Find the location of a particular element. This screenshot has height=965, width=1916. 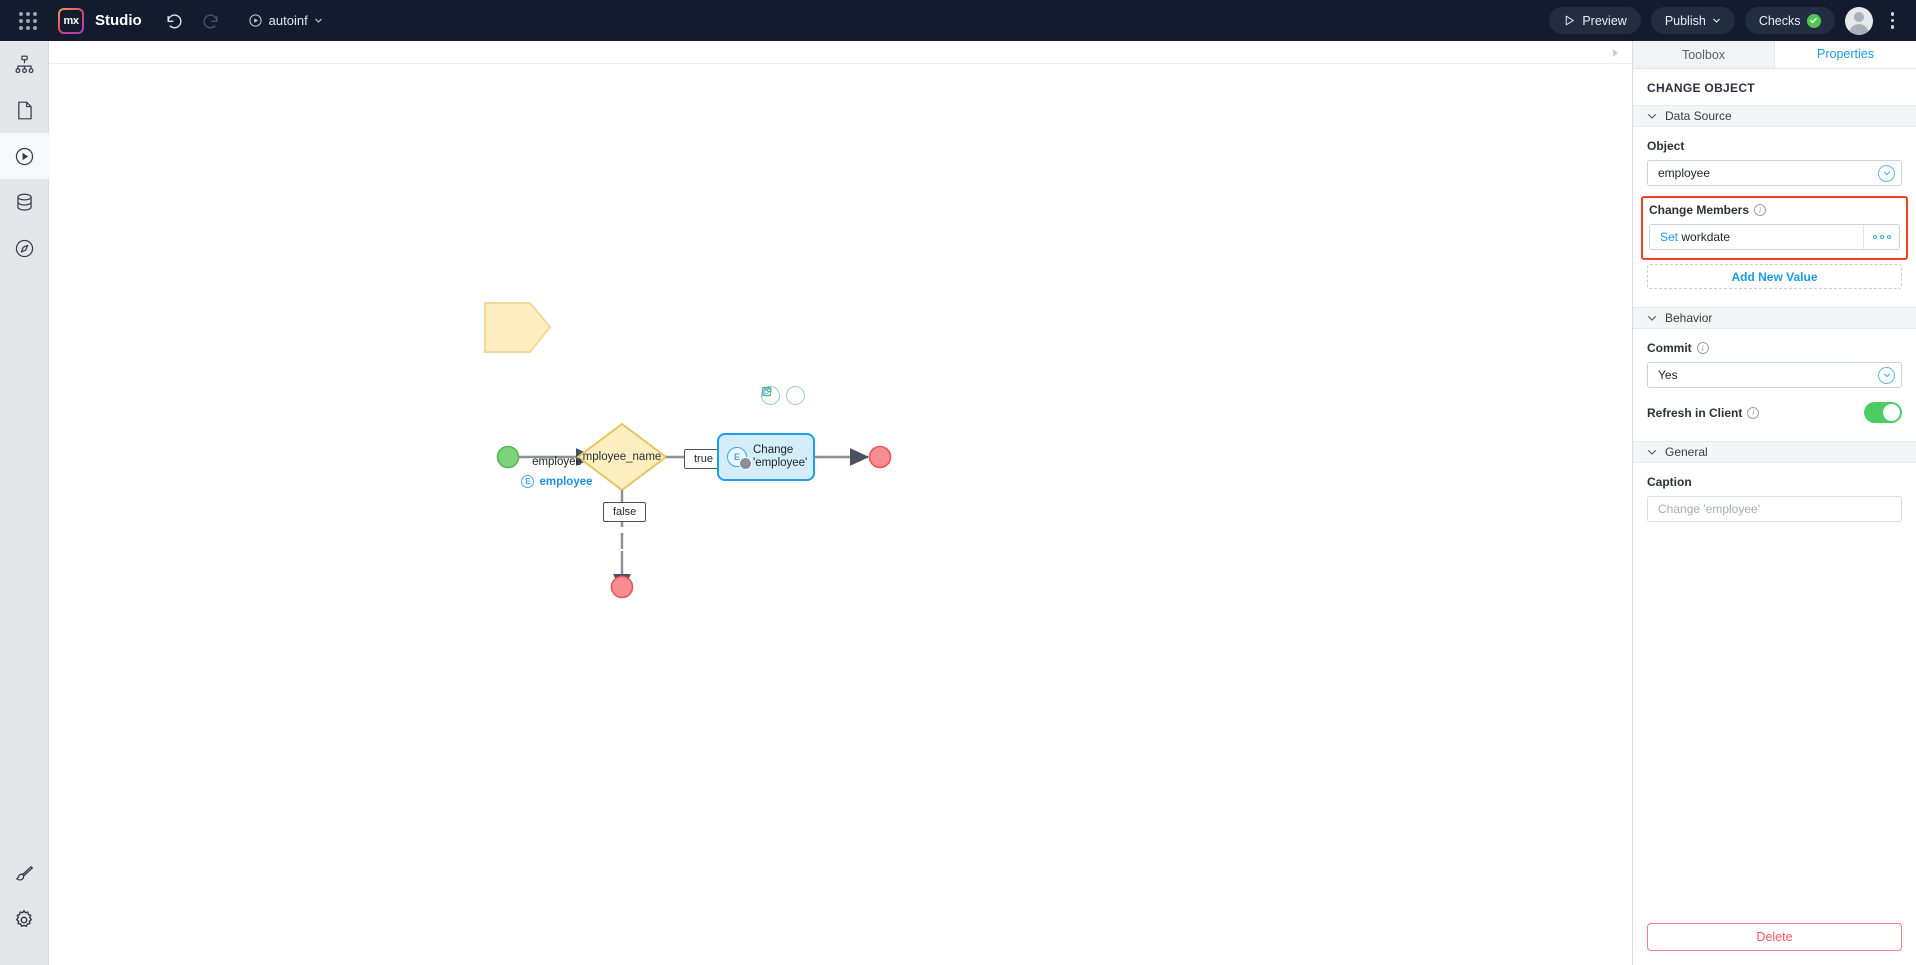

app-title: Studio is located at coordinates (118, 20).